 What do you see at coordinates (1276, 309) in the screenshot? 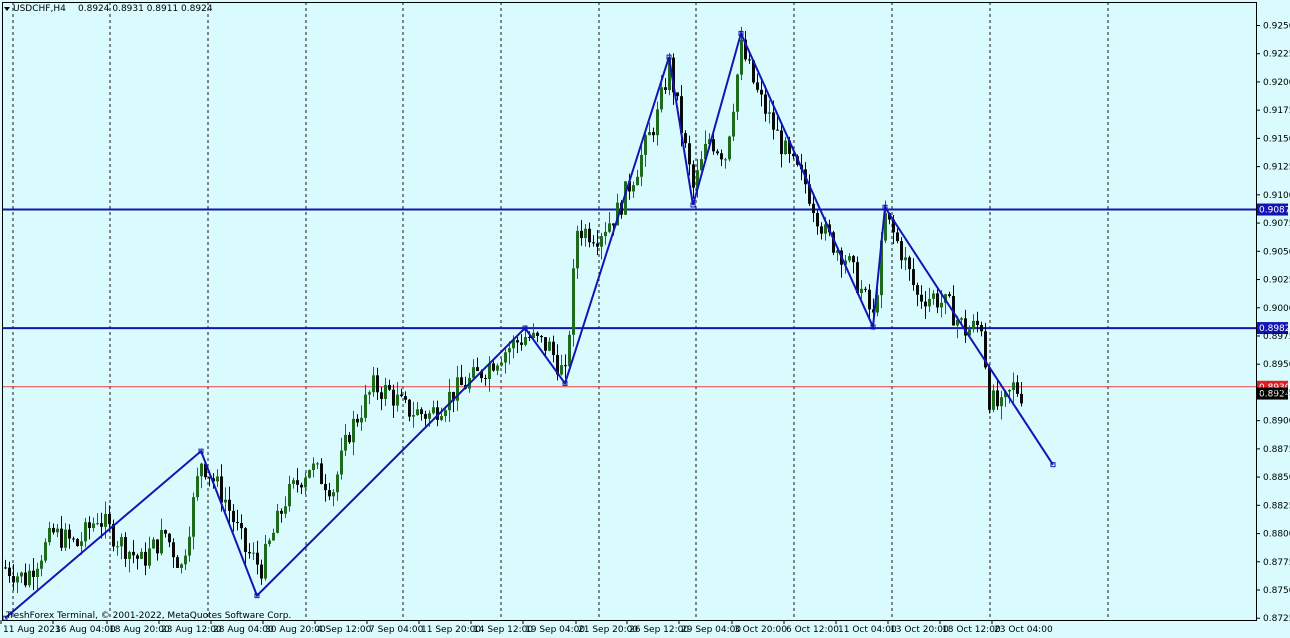
I see `price-tick-label: 0.9000` at bounding box center [1276, 309].